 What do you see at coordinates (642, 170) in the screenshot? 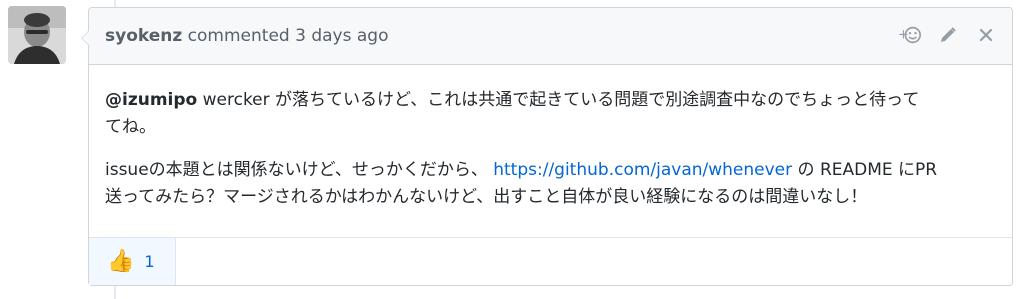
I see `repo-link: https://github.com/javan/whenever` at bounding box center [642, 170].